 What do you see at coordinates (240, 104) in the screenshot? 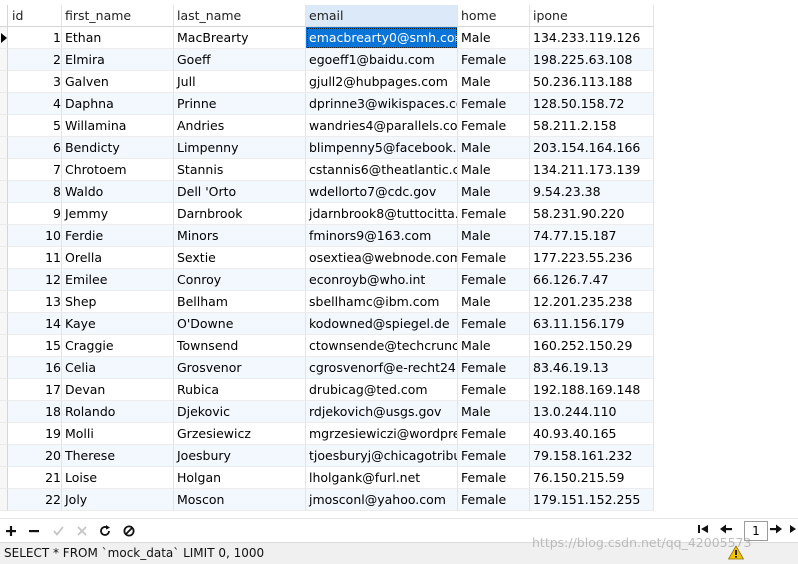
I see `cell-last-name: Prinne` at bounding box center [240, 104].